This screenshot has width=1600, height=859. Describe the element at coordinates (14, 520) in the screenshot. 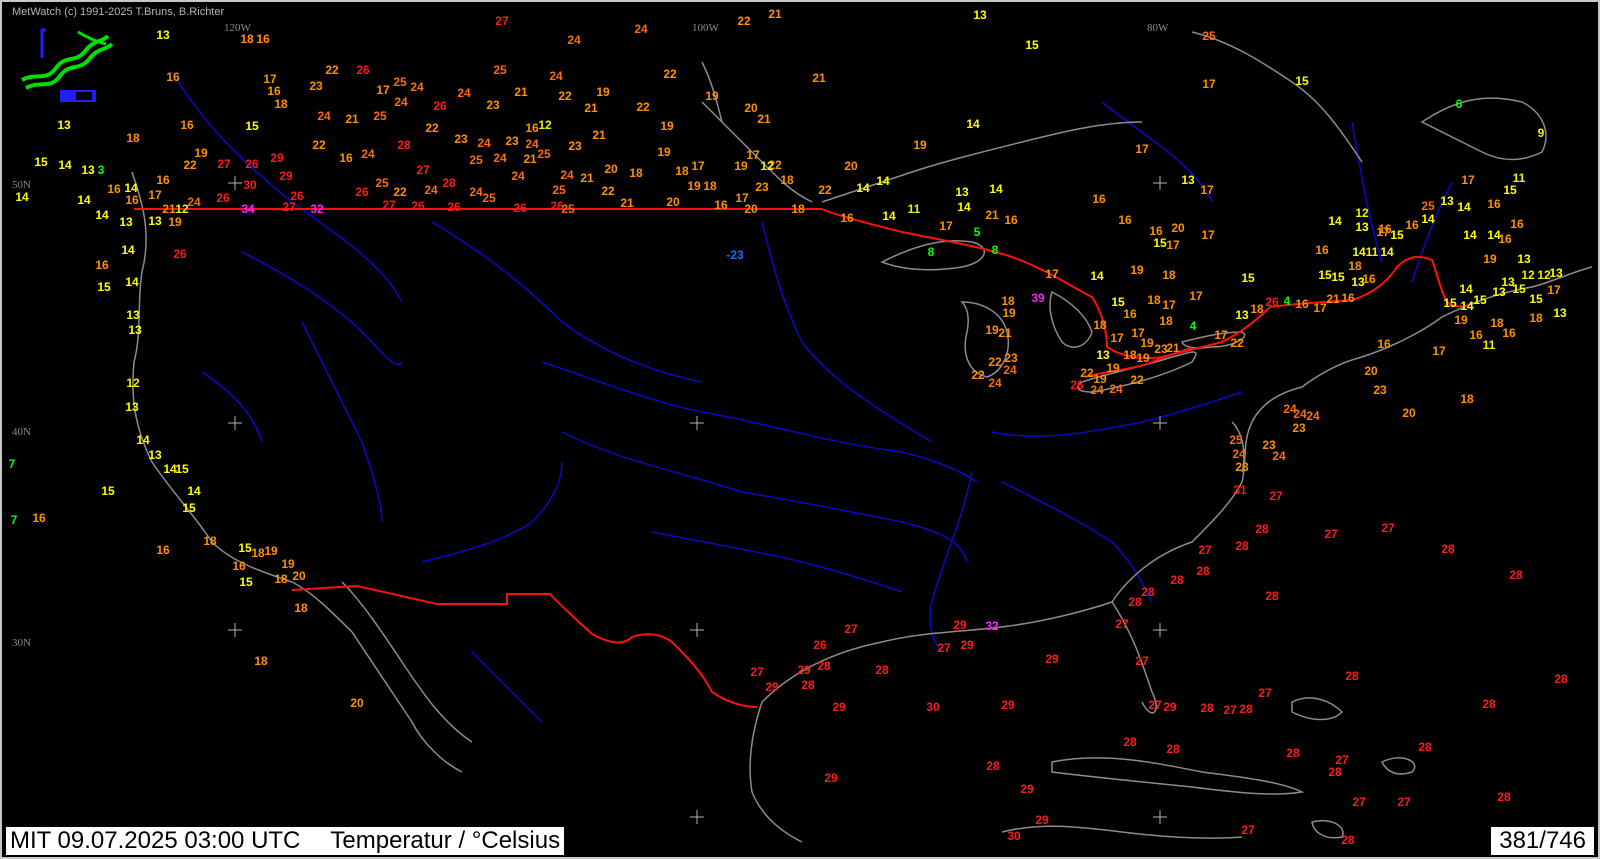

I see `temperature-label: 7` at that location.